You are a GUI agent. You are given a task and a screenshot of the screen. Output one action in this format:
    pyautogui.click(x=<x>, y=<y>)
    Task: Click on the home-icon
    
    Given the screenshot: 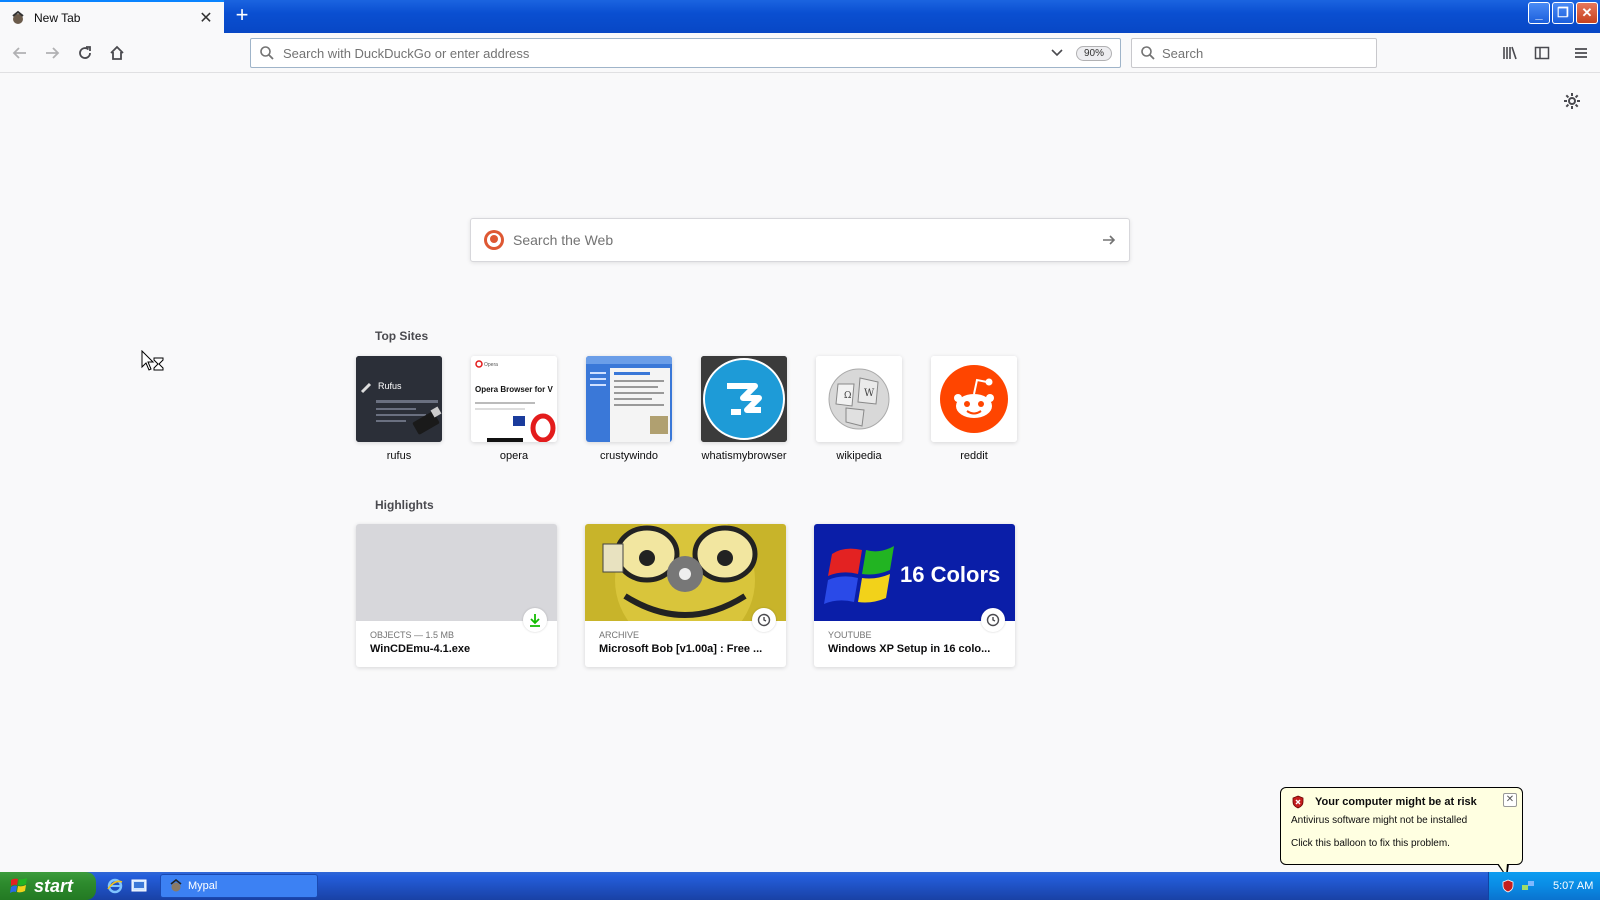 What is the action you would take?
    pyautogui.click(x=117, y=53)
    